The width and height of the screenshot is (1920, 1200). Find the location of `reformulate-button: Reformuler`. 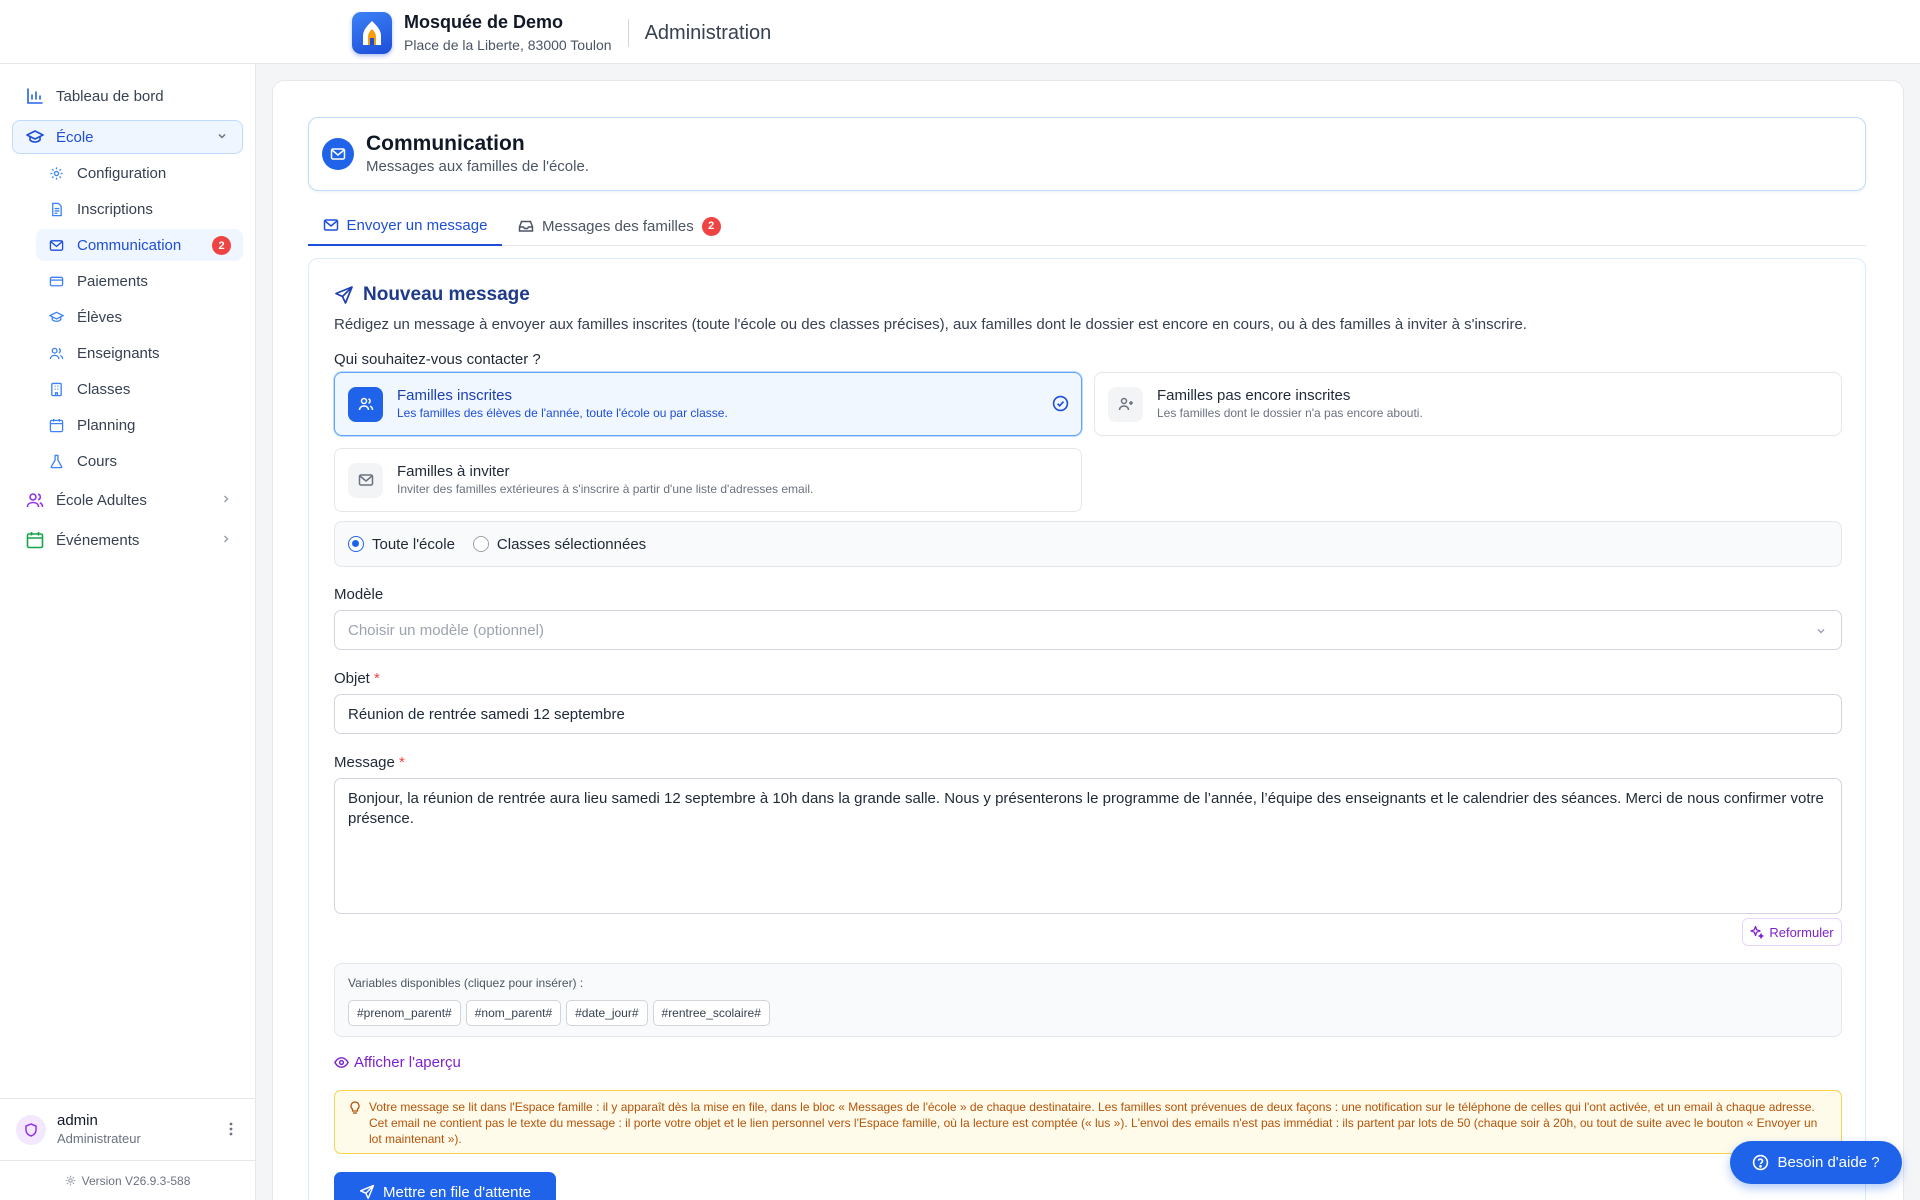

reformulate-button: Reformuler is located at coordinates (1792, 932).